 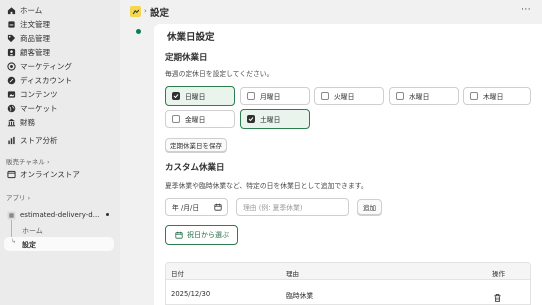 I want to click on chart-icon, so click(x=11, y=140).